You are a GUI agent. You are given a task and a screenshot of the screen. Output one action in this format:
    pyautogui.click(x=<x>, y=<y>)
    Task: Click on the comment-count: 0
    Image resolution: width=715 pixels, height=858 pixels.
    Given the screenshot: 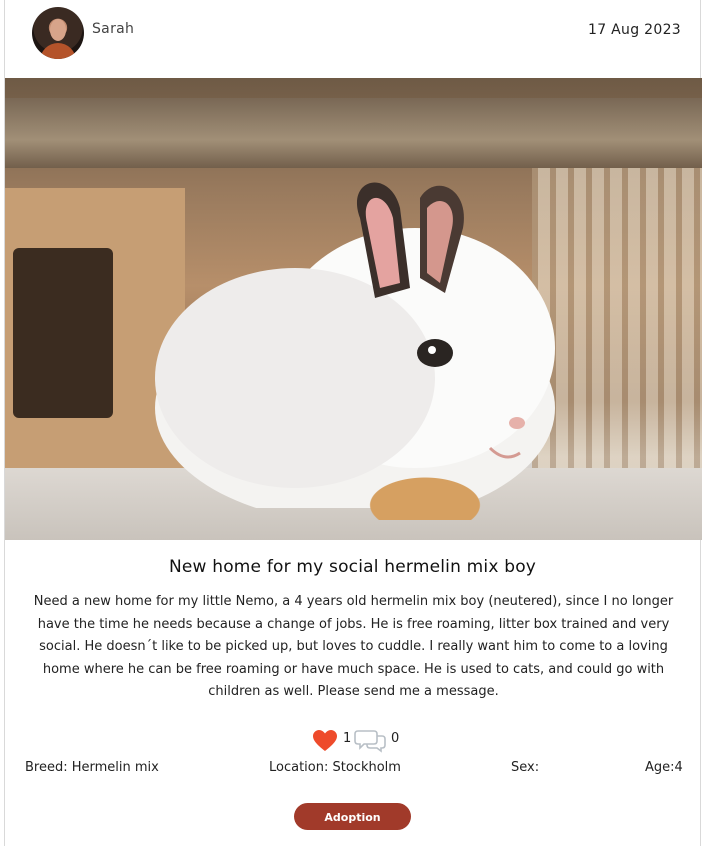 What is the action you would take?
    pyautogui.click(x=395, y=738)
    